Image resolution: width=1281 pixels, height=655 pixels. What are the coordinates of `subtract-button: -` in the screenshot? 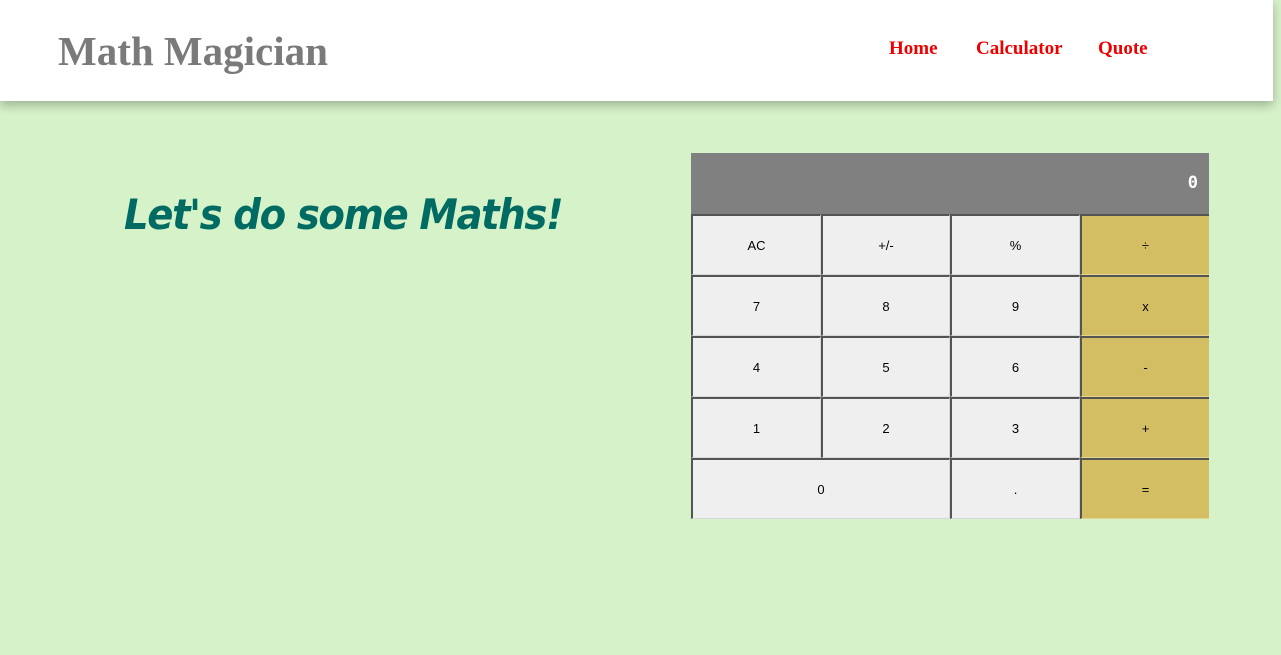 It's located at (1144, 366).